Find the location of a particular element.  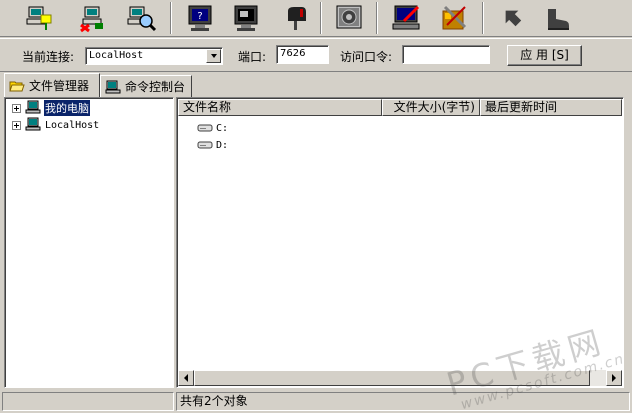

disconnect-computer-icon is located at coordinates (92, 18).